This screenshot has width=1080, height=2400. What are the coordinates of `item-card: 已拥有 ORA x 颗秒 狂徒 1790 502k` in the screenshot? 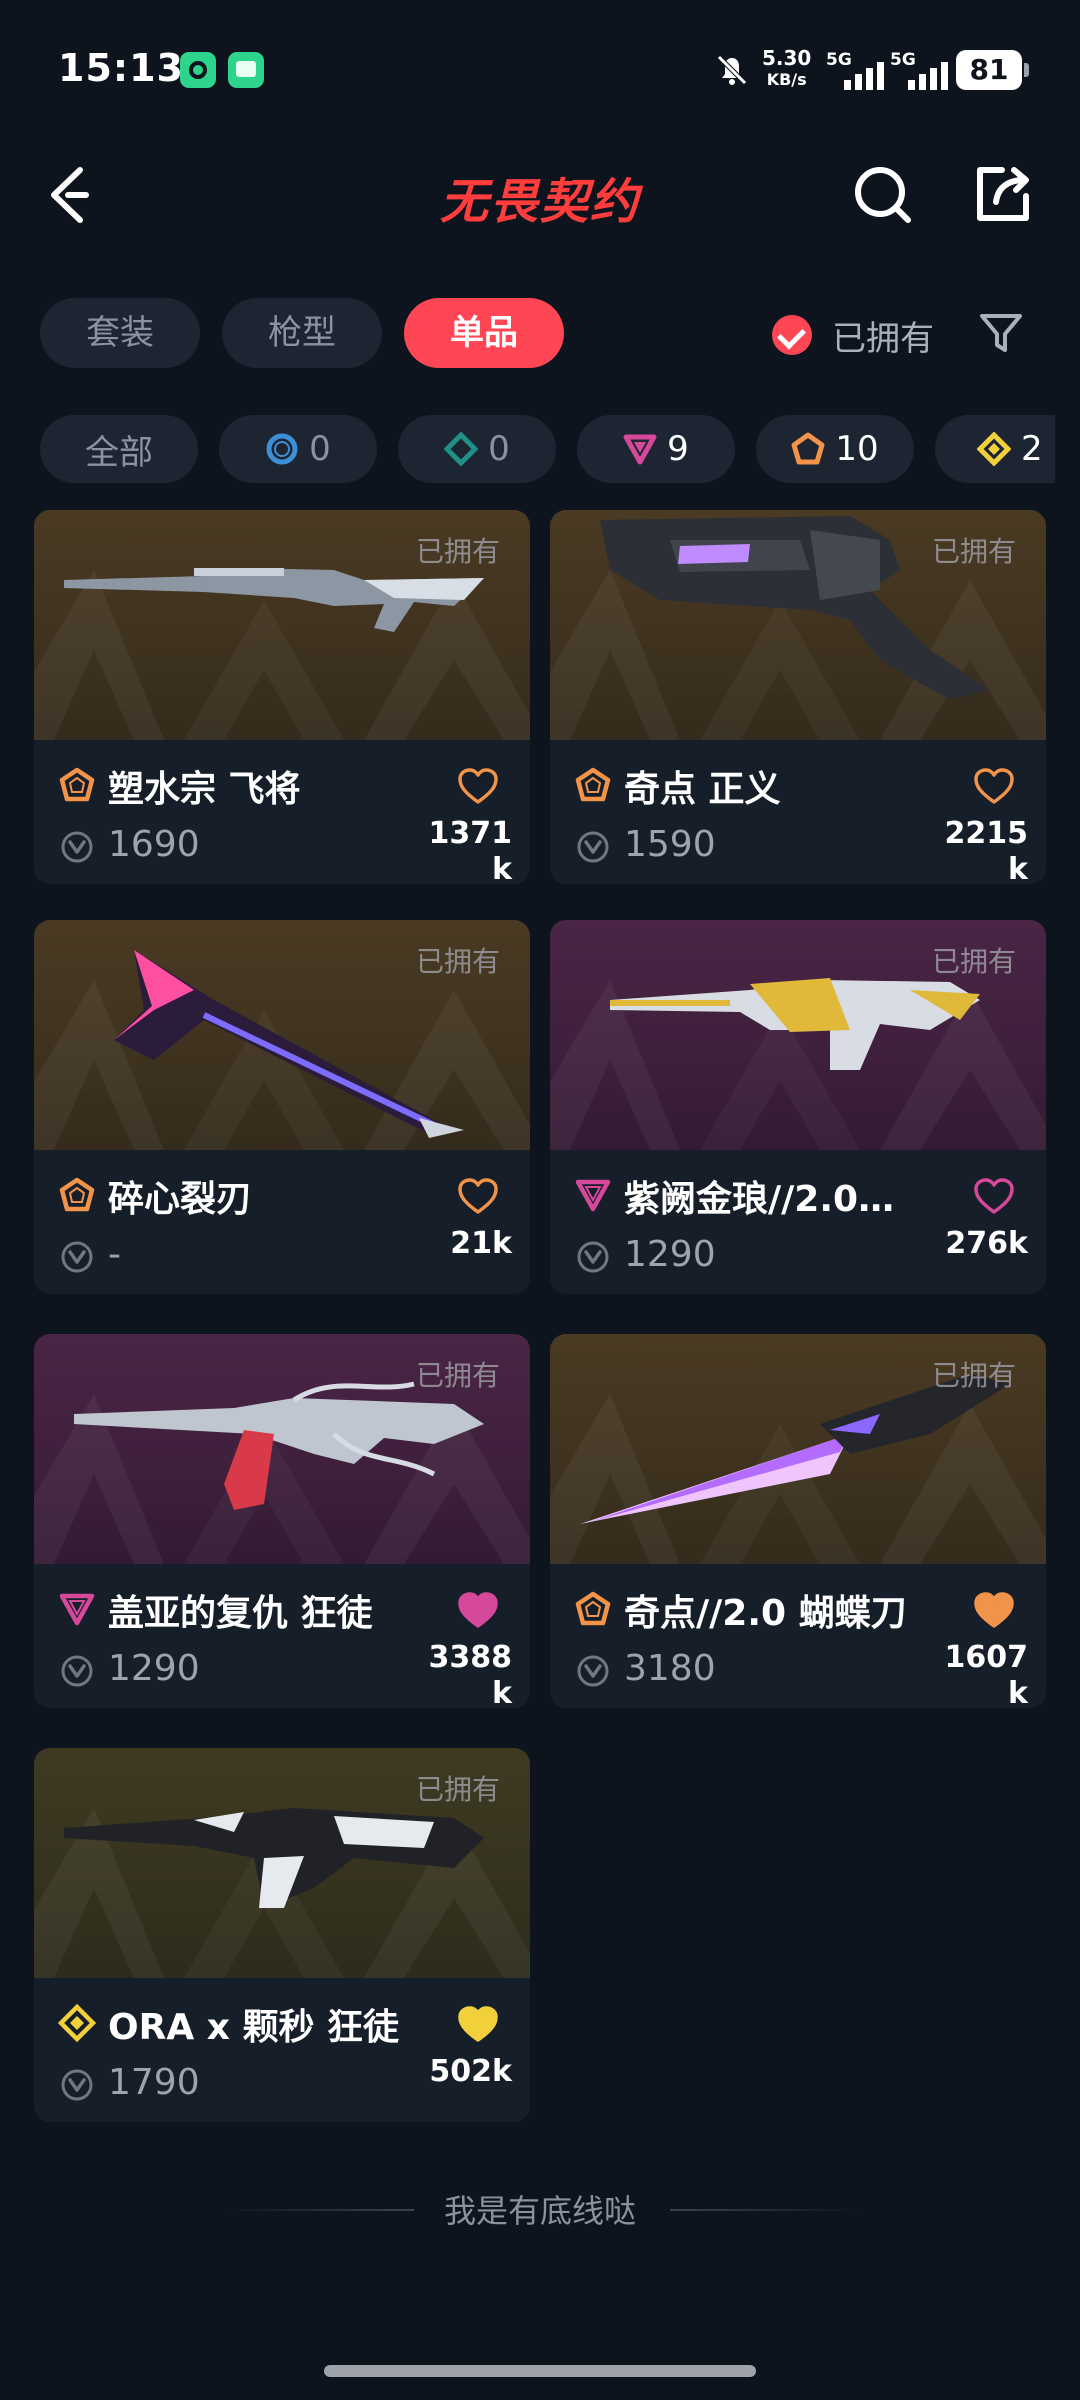 It's located at (282, 1935).